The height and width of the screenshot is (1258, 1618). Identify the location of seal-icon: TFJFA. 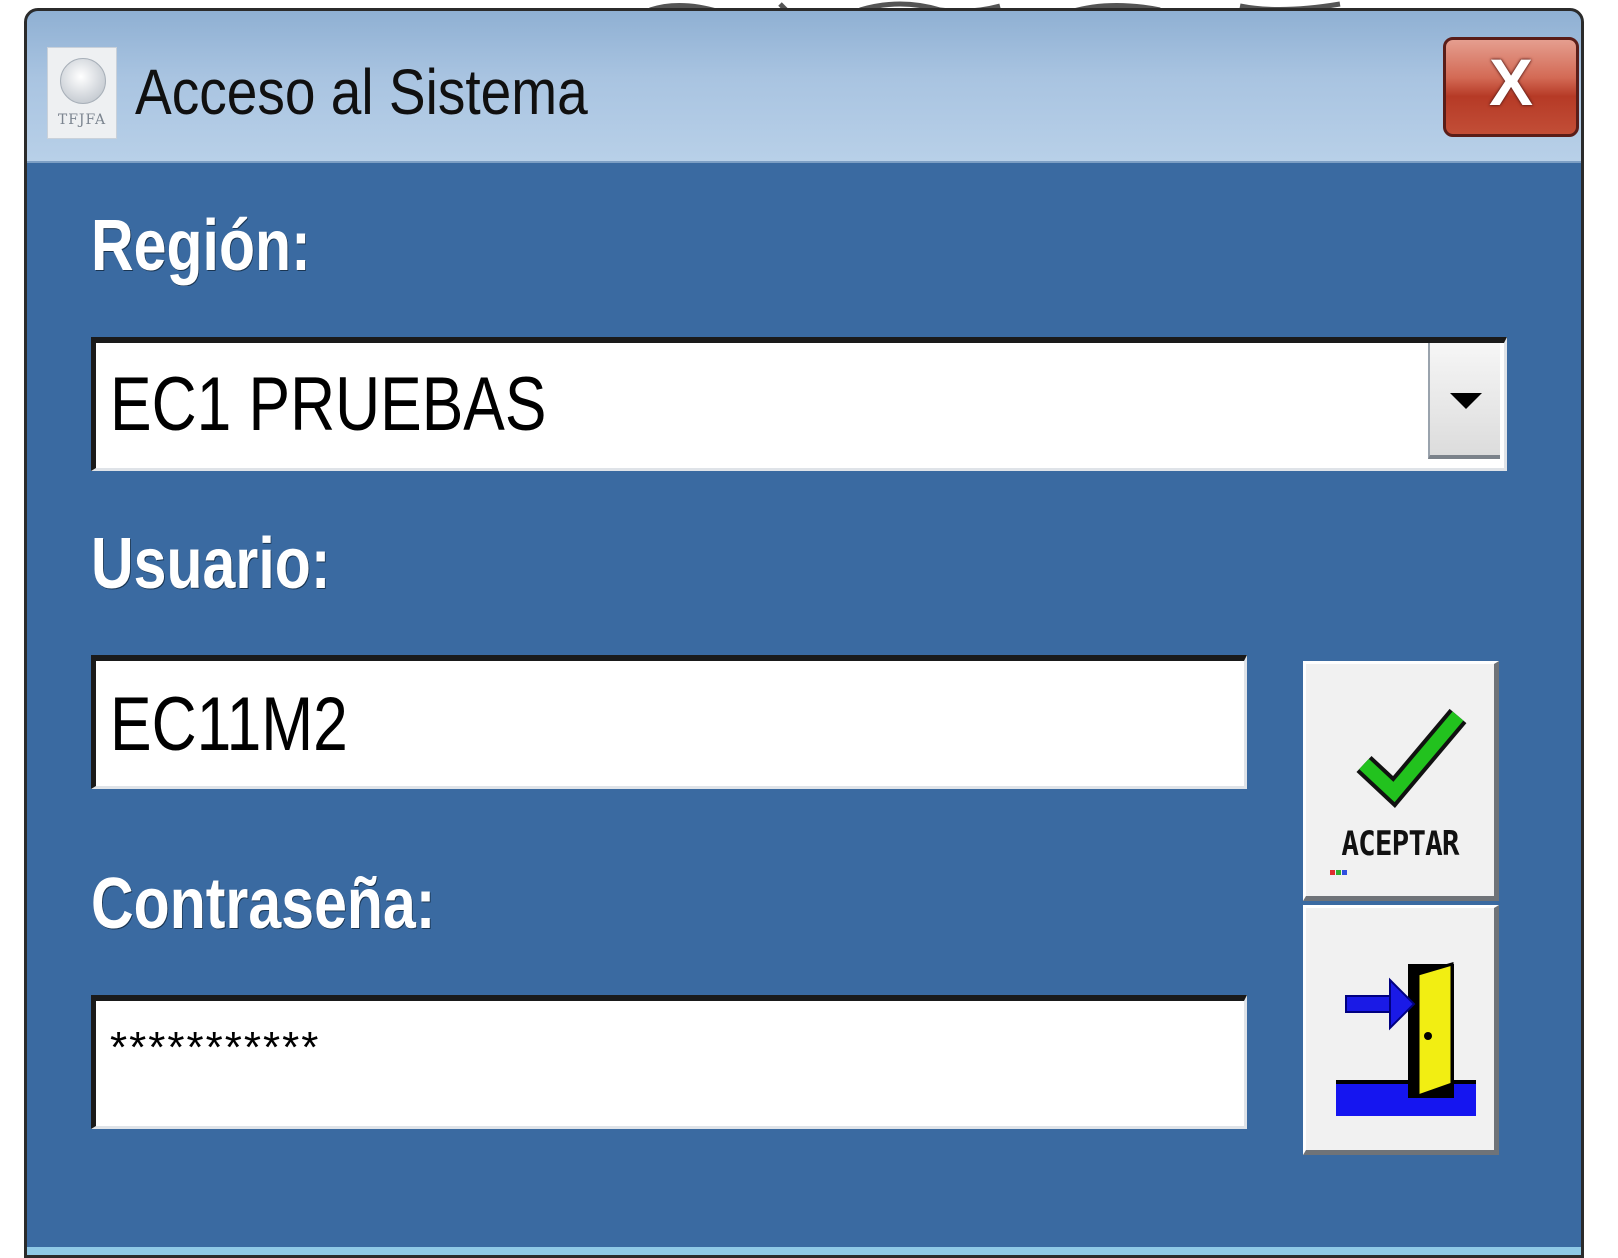
(82, 93).